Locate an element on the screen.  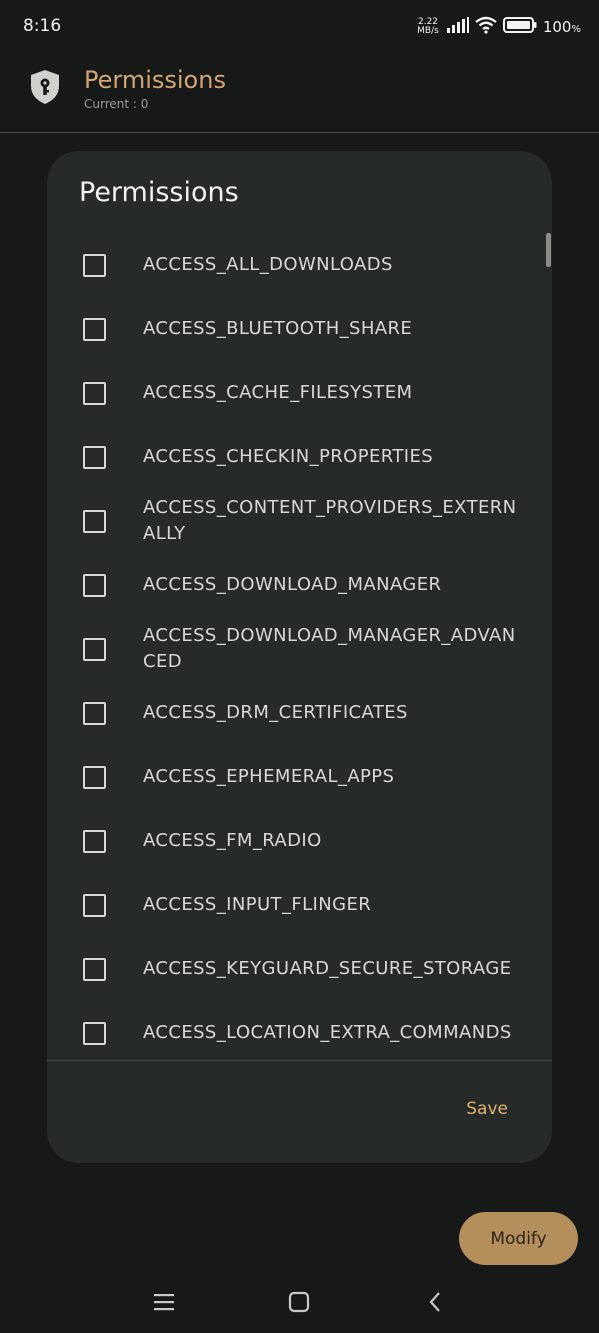
permission-item: ACCESS_KEYGUARD_SECURE_STORAGE is located at coordinates (299, 969).